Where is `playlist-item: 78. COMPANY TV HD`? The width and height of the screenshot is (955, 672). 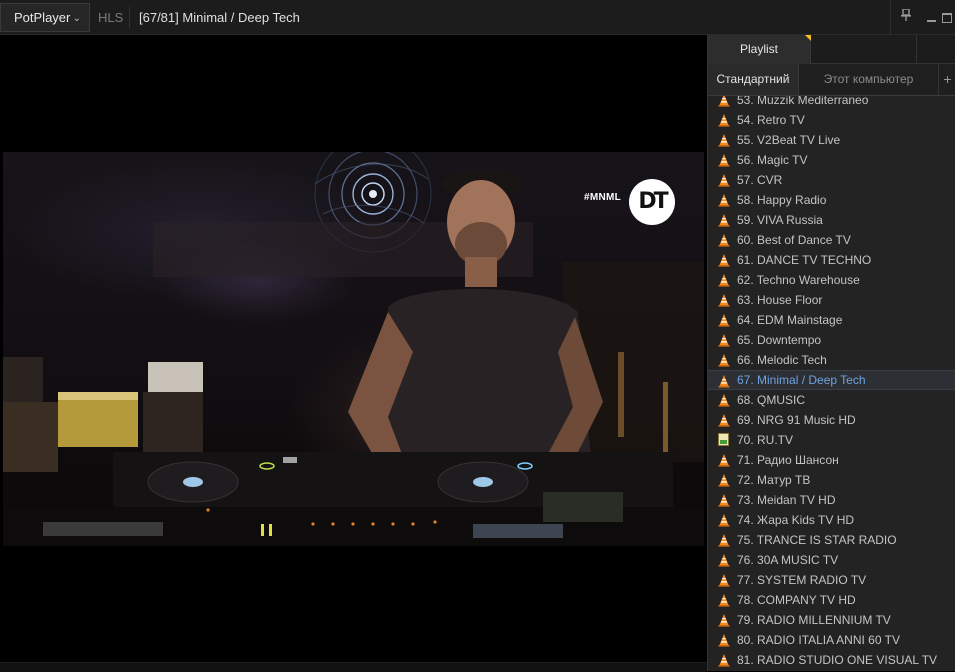 playlist-item: 78. COMPANY TV HD is located at coordinates (831, 600).